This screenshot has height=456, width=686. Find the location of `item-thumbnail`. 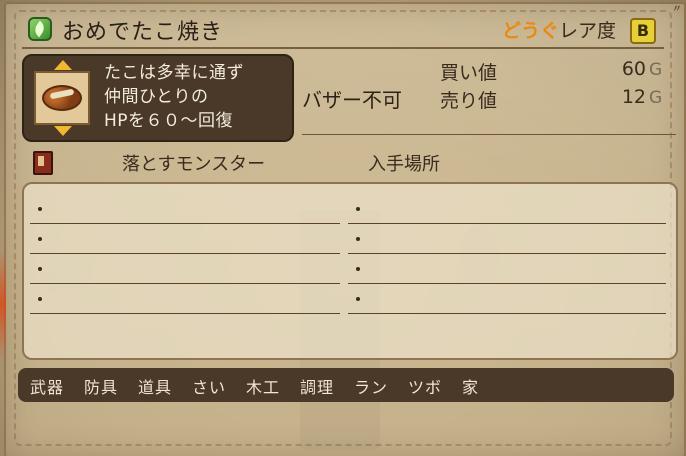

item-thumbnail is located at coordinates (62, 98).